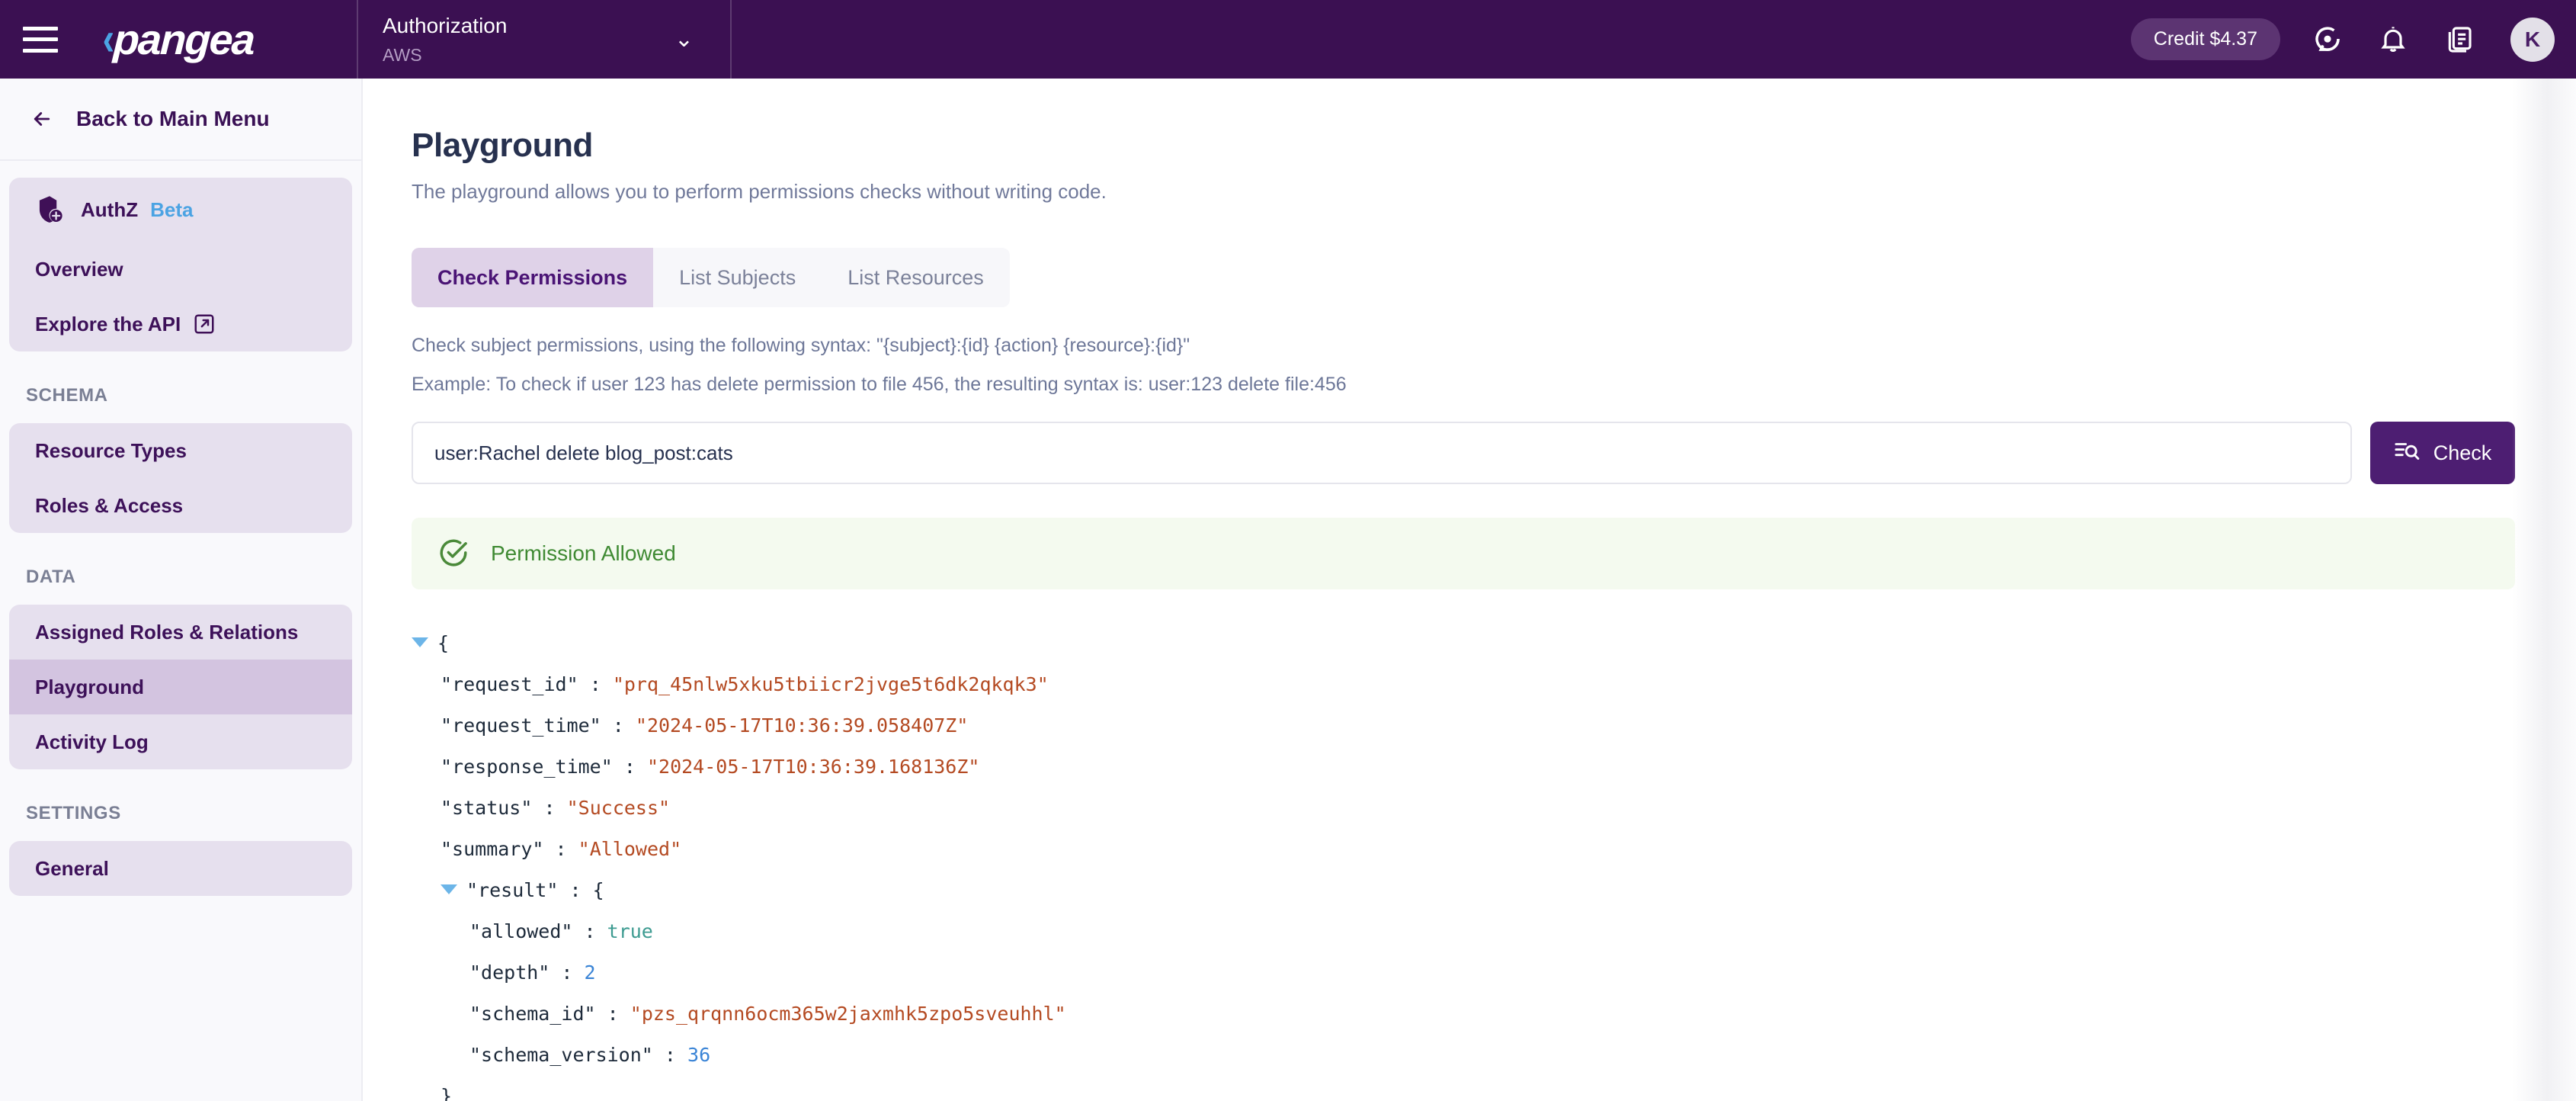 The height and width of the screenshot is (1101, 2576). Describe the element at coordinates (1494, 890) in the screenshot. I see `json-line-result-open: "result" : {` at that location.